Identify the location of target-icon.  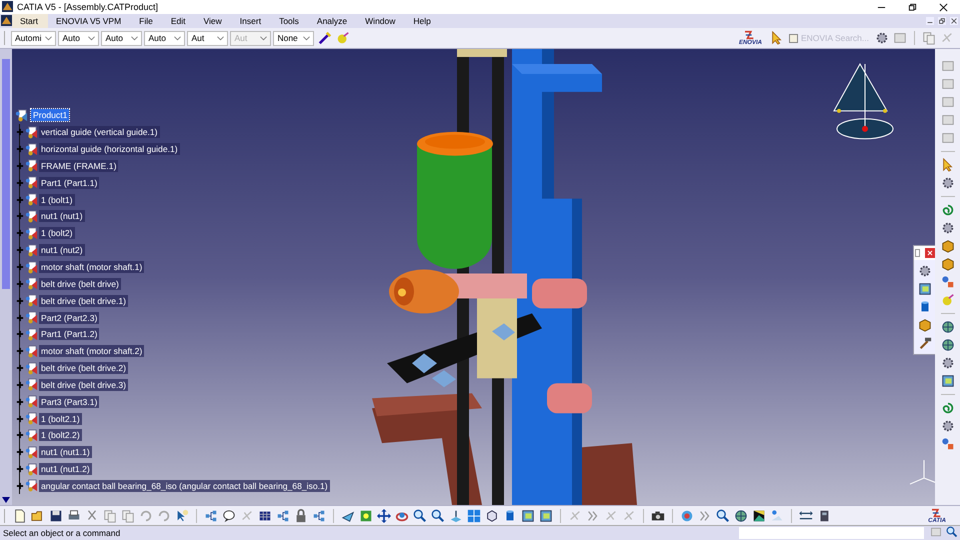
(687, 515).